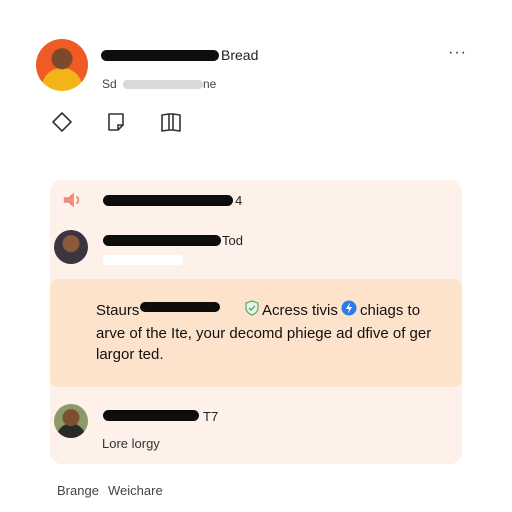 Image resolution: width=512 pixels, height=512 pixels. I want to click on footer-link-left: Brange, so click(78, 490).